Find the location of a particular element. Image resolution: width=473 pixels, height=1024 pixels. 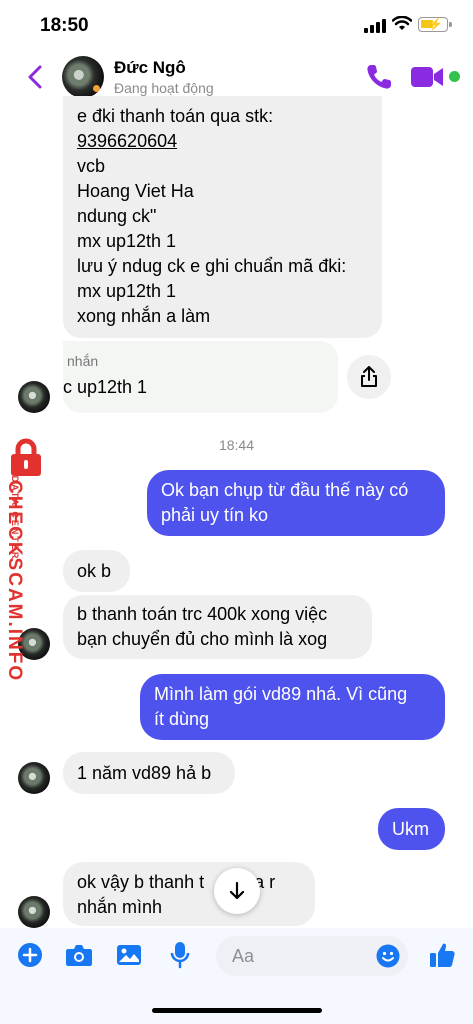

outgoing-message: Mình làm gói vd89 nhá. Vì cũng ít dùng is located at coordinates (292, 707).